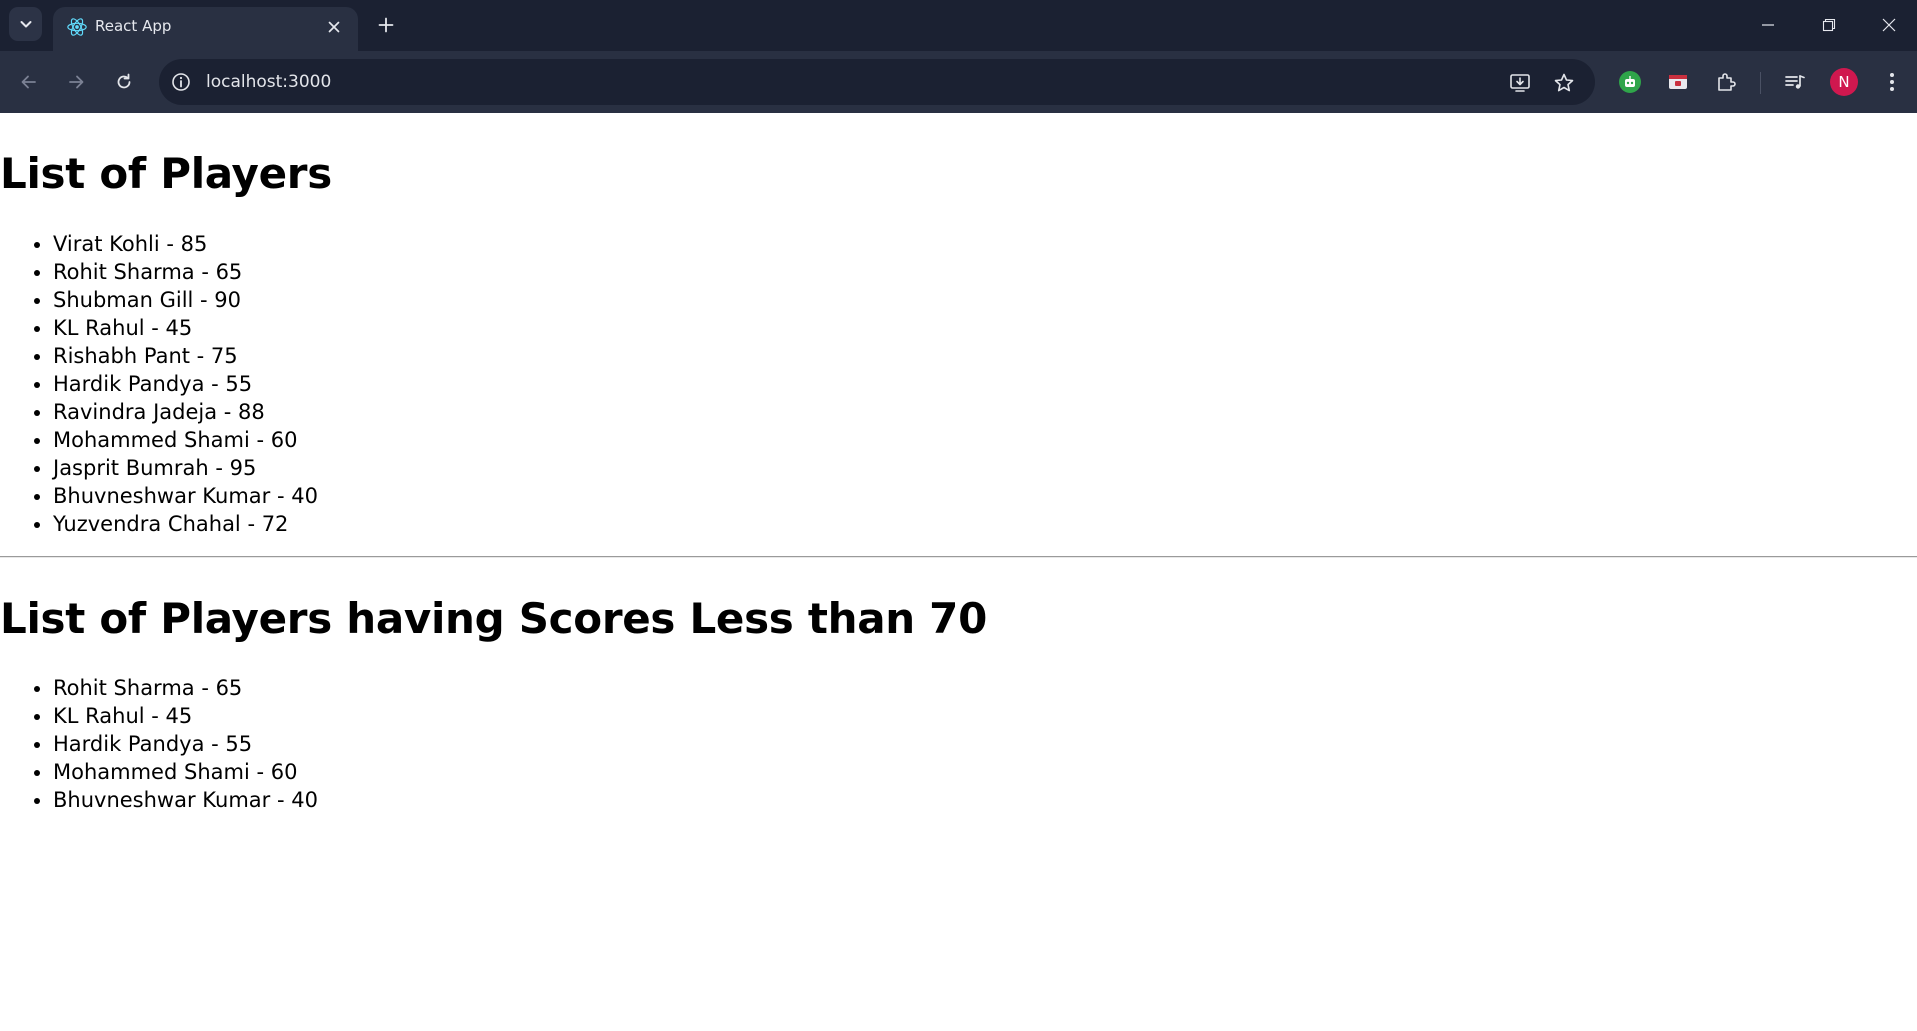  I want to click on menu-kebab-icon, so click(1892, 82).